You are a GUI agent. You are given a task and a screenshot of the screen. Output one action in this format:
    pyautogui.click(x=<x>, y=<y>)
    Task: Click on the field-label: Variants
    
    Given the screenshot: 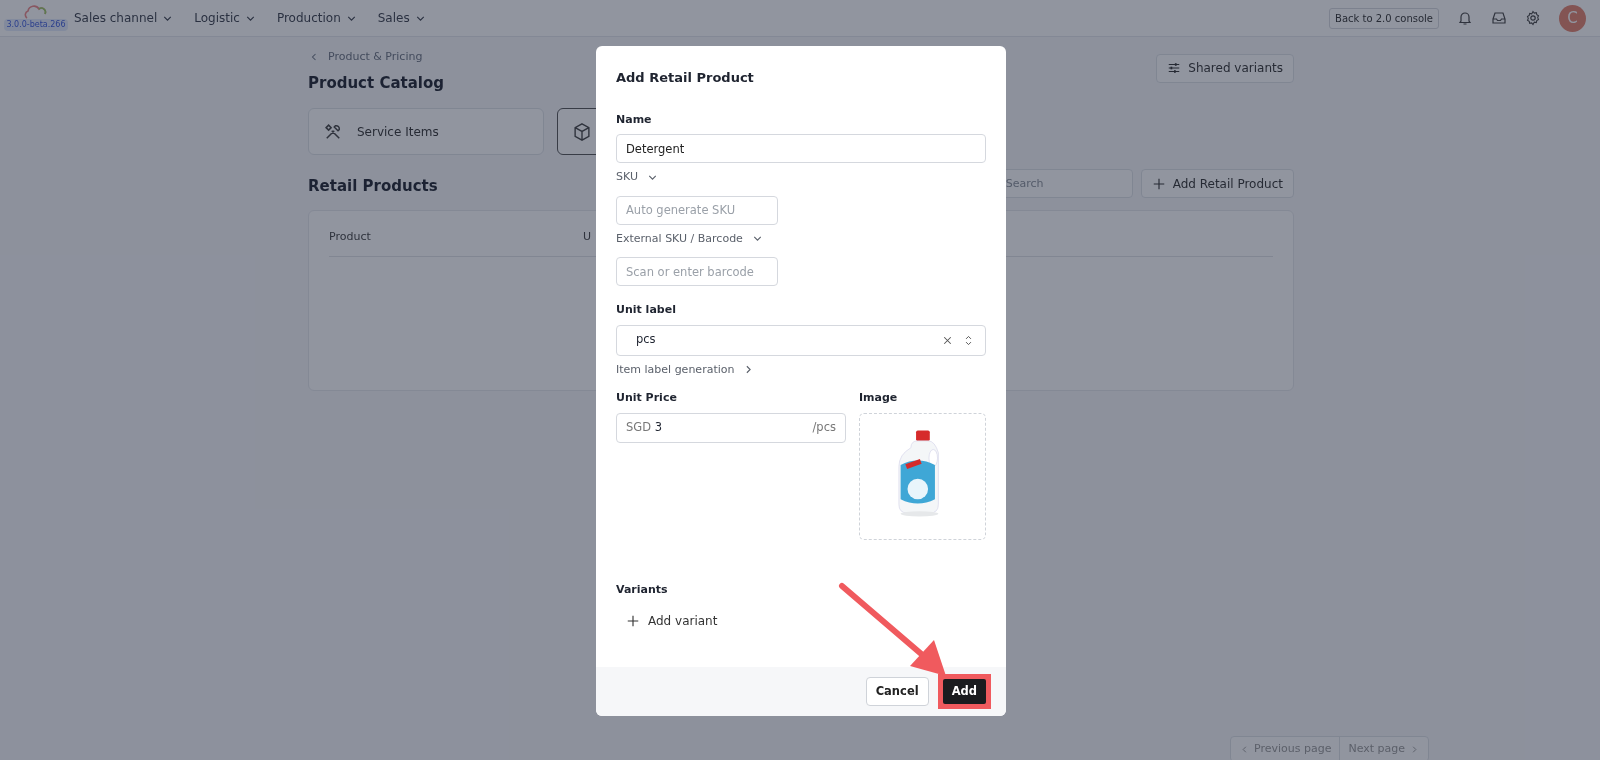 What is the action you would take?
    pyautogui.click(x=642, y=589)
    